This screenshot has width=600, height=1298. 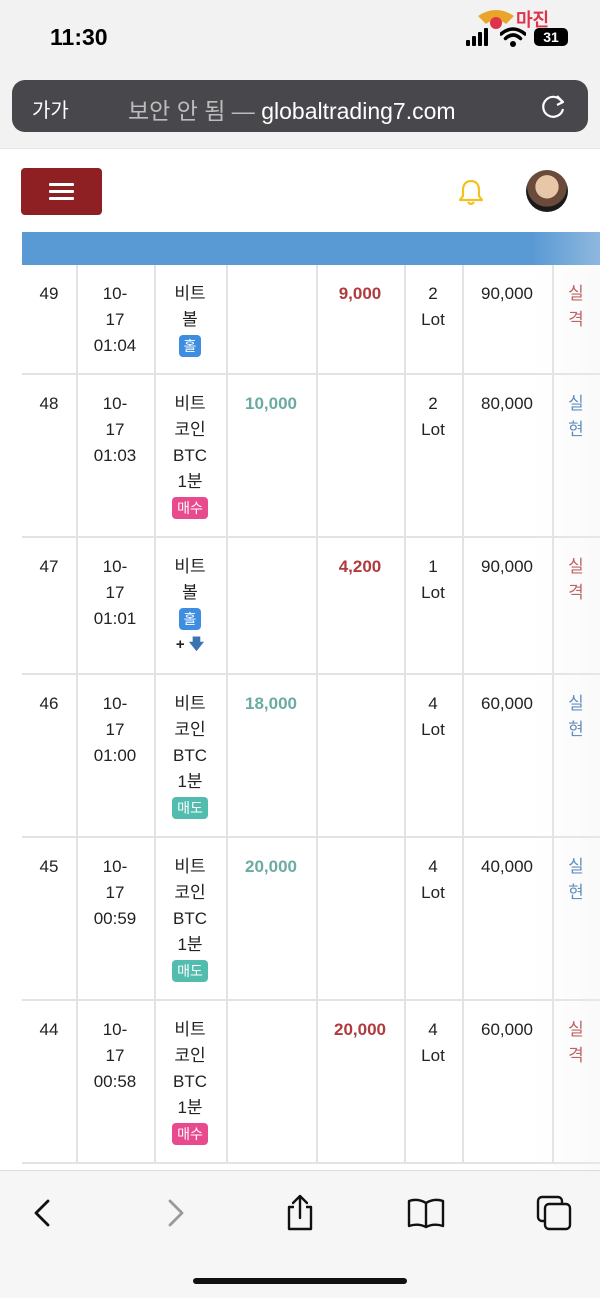 I want to click on row-number: 44, so click(x=49, y=1029).